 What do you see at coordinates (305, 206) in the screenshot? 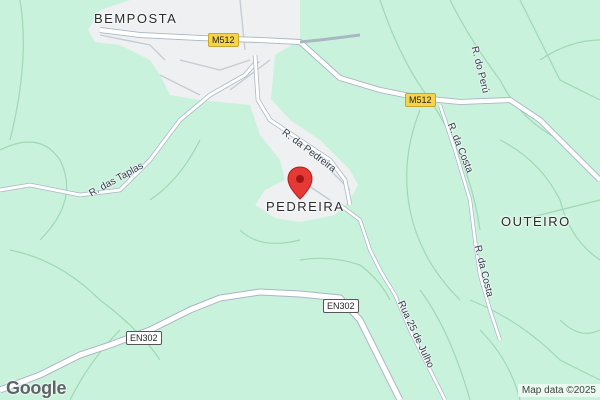
I see `place-label-pedreira: PEDREIRA` at bounding box center [305, 206].